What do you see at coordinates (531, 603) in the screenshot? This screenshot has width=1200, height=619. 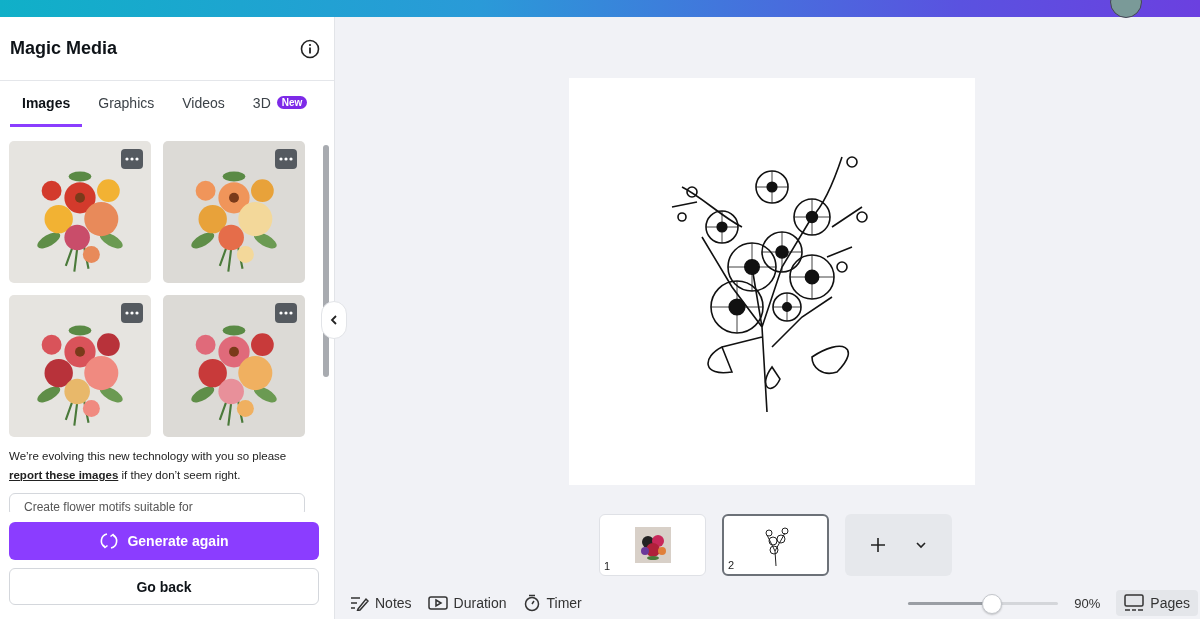 I see `stopwatch-icon` at bounding box center [531, 603].